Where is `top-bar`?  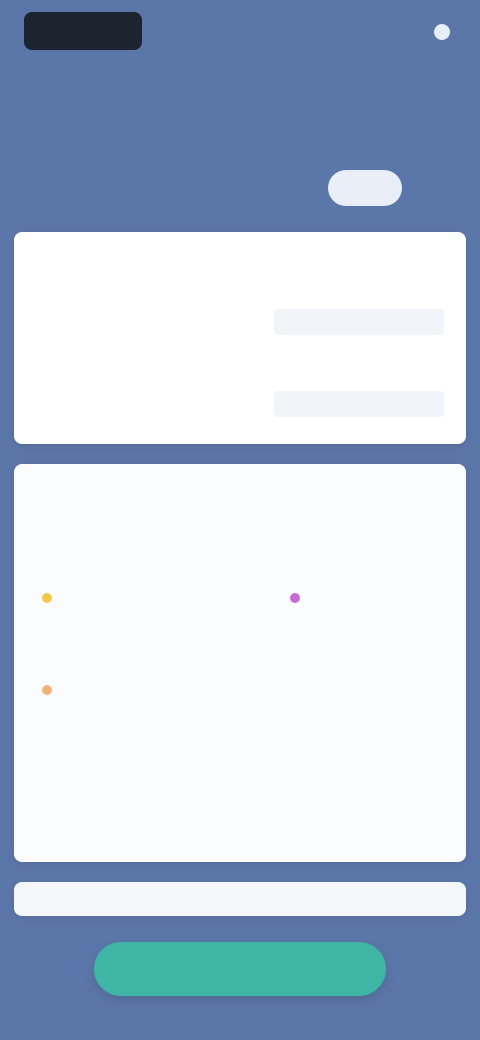 top-bar is located at coordinates (240, 40).